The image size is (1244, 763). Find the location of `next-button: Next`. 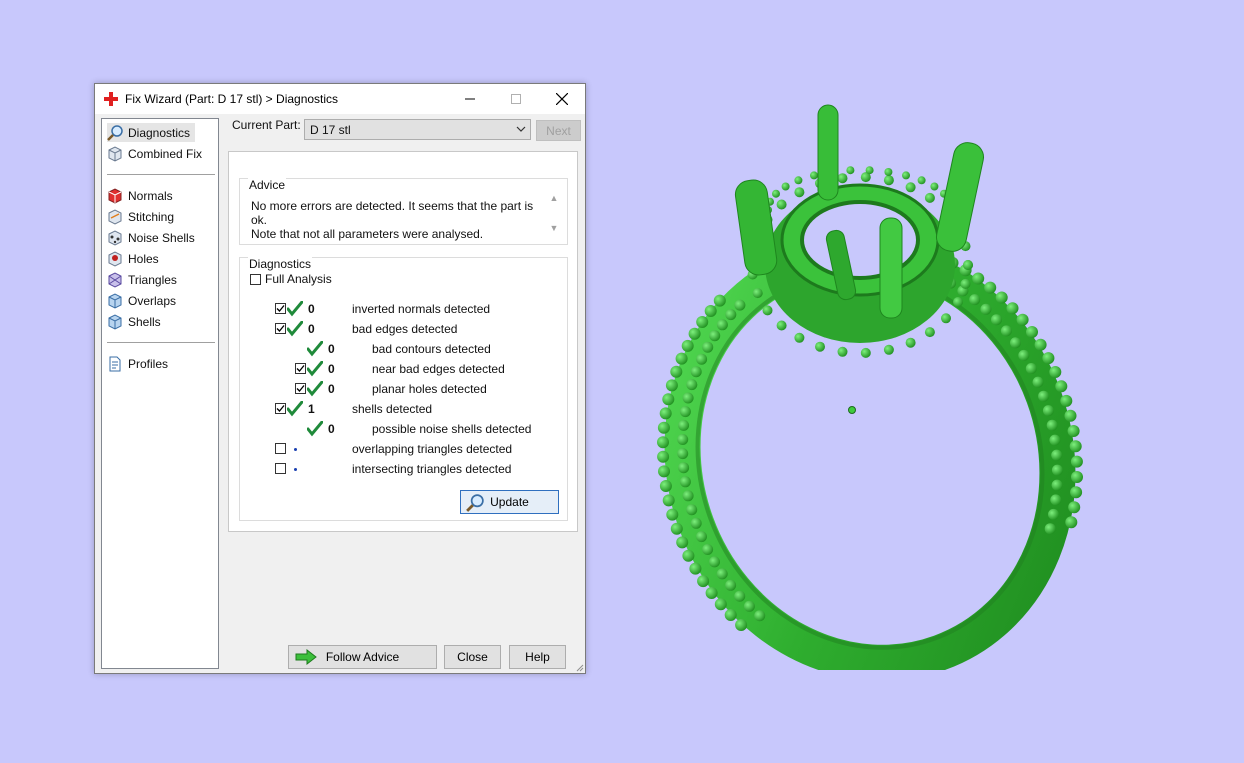

next-button: Next is located at coordinates (558, 130).